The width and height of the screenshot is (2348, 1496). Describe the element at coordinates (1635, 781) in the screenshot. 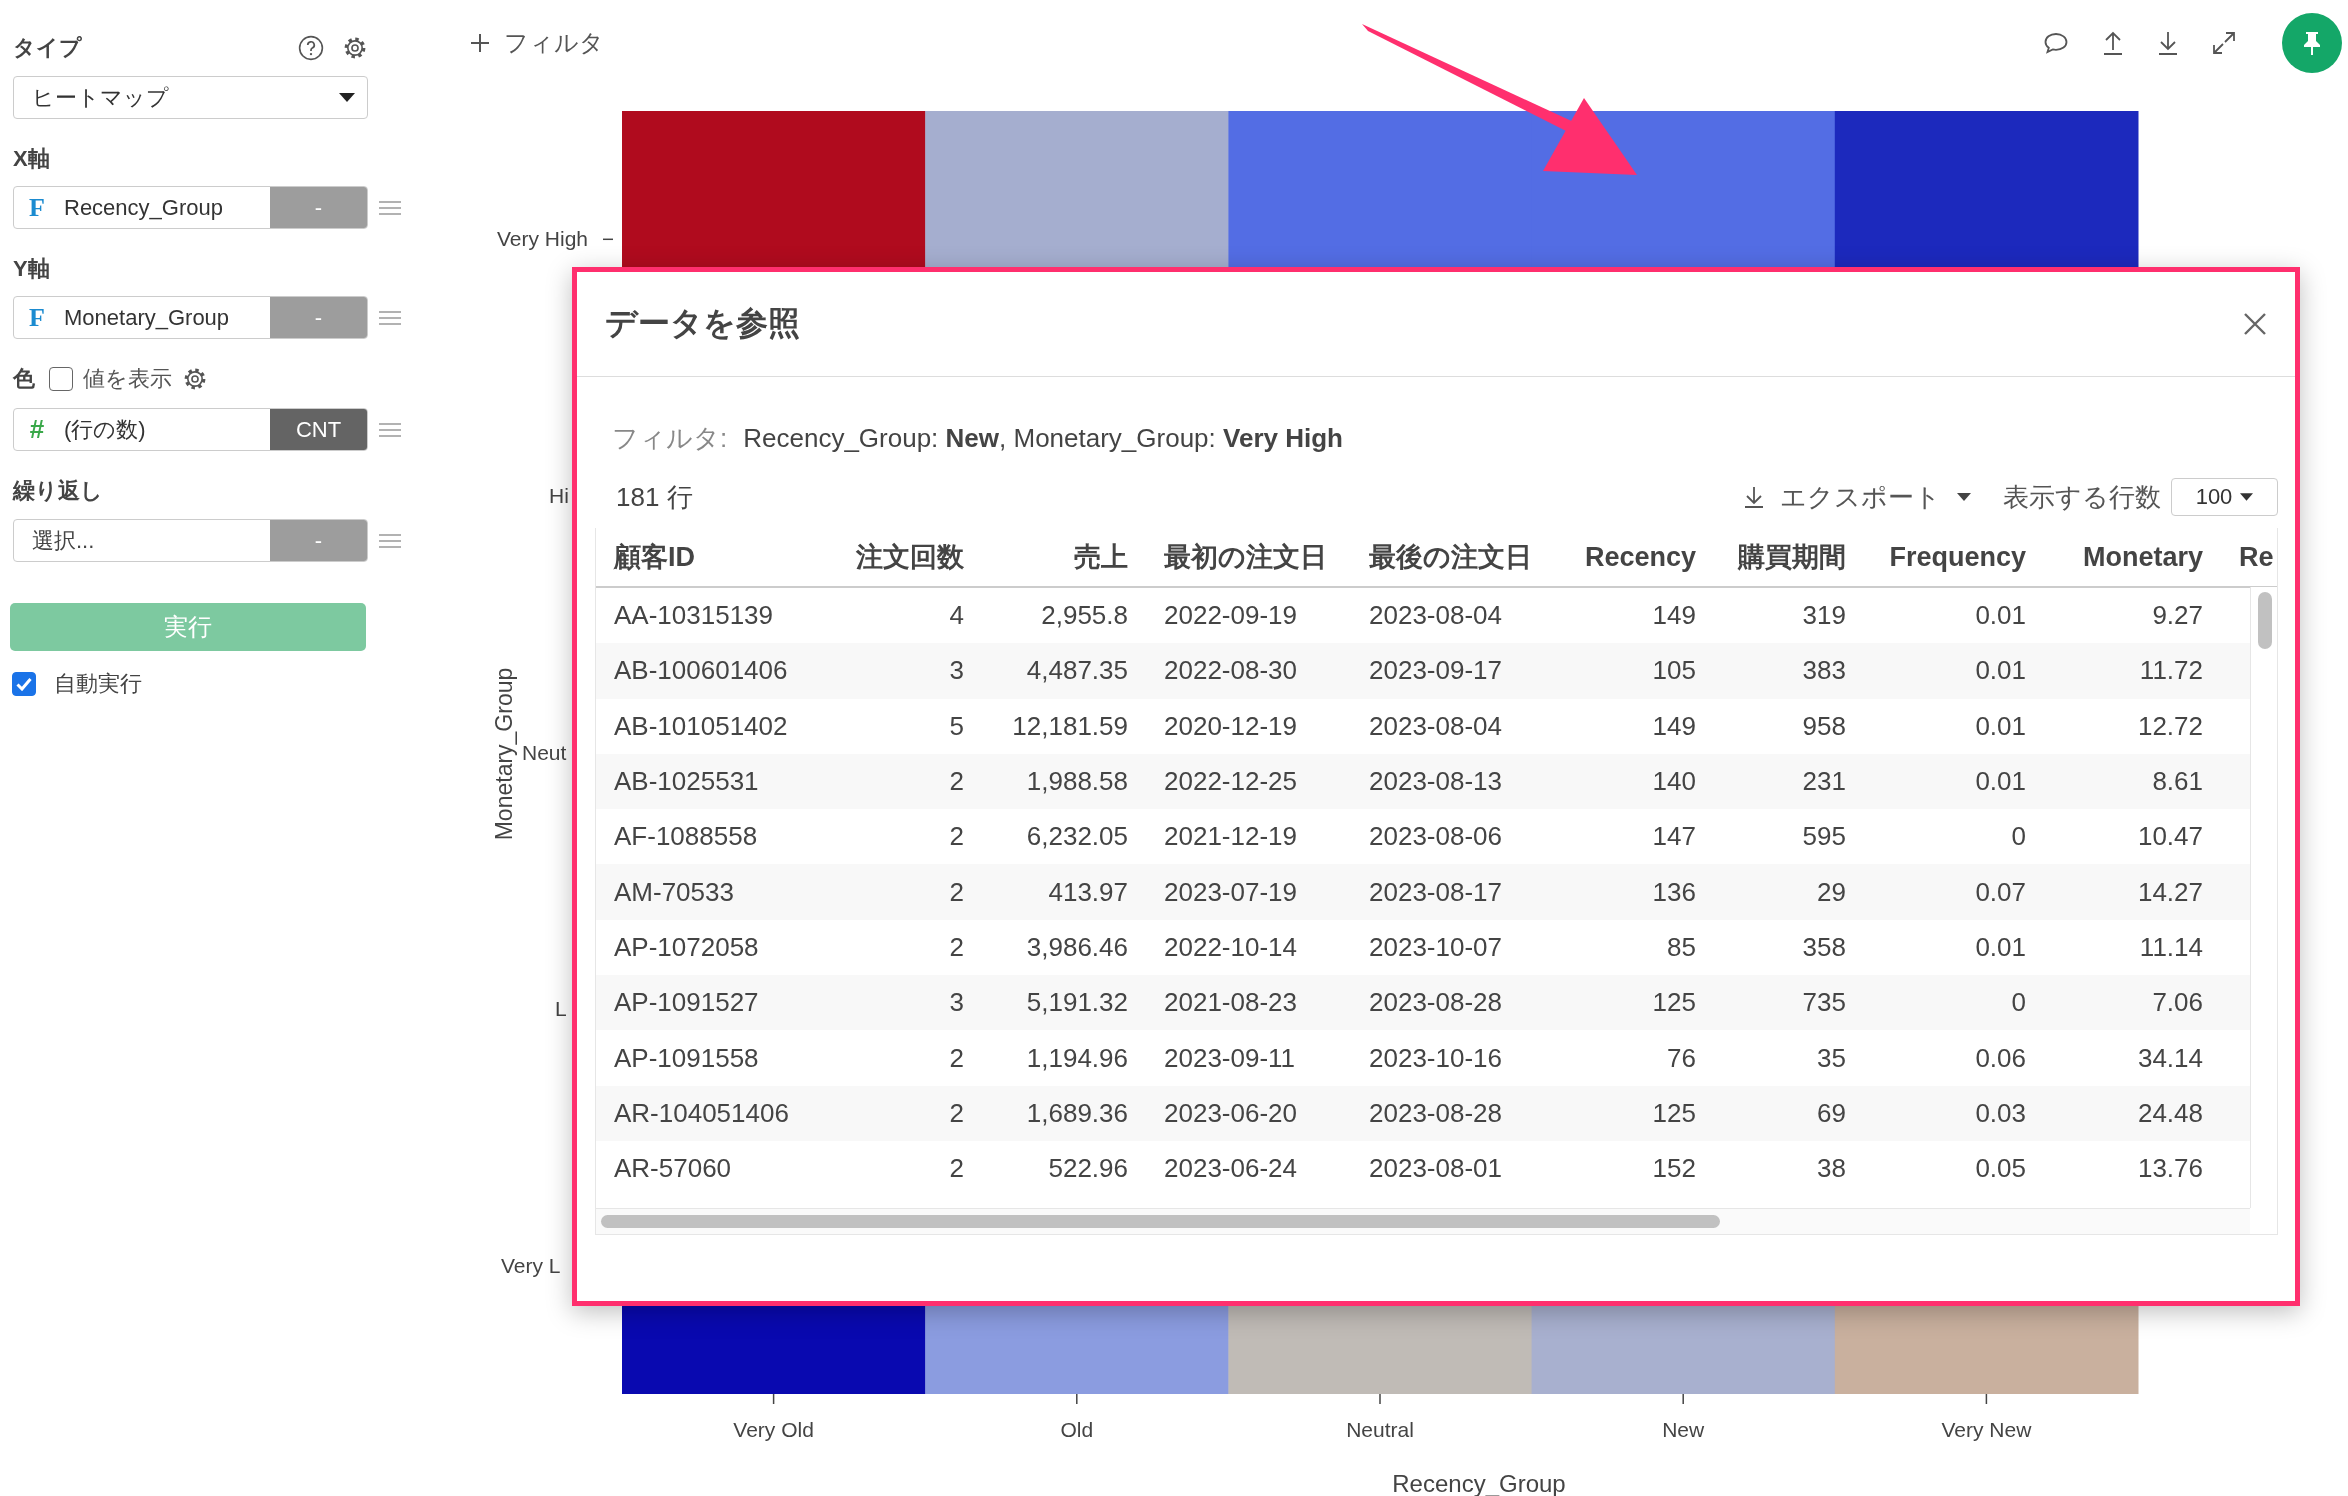

I see `table-cell: 140` at that location.